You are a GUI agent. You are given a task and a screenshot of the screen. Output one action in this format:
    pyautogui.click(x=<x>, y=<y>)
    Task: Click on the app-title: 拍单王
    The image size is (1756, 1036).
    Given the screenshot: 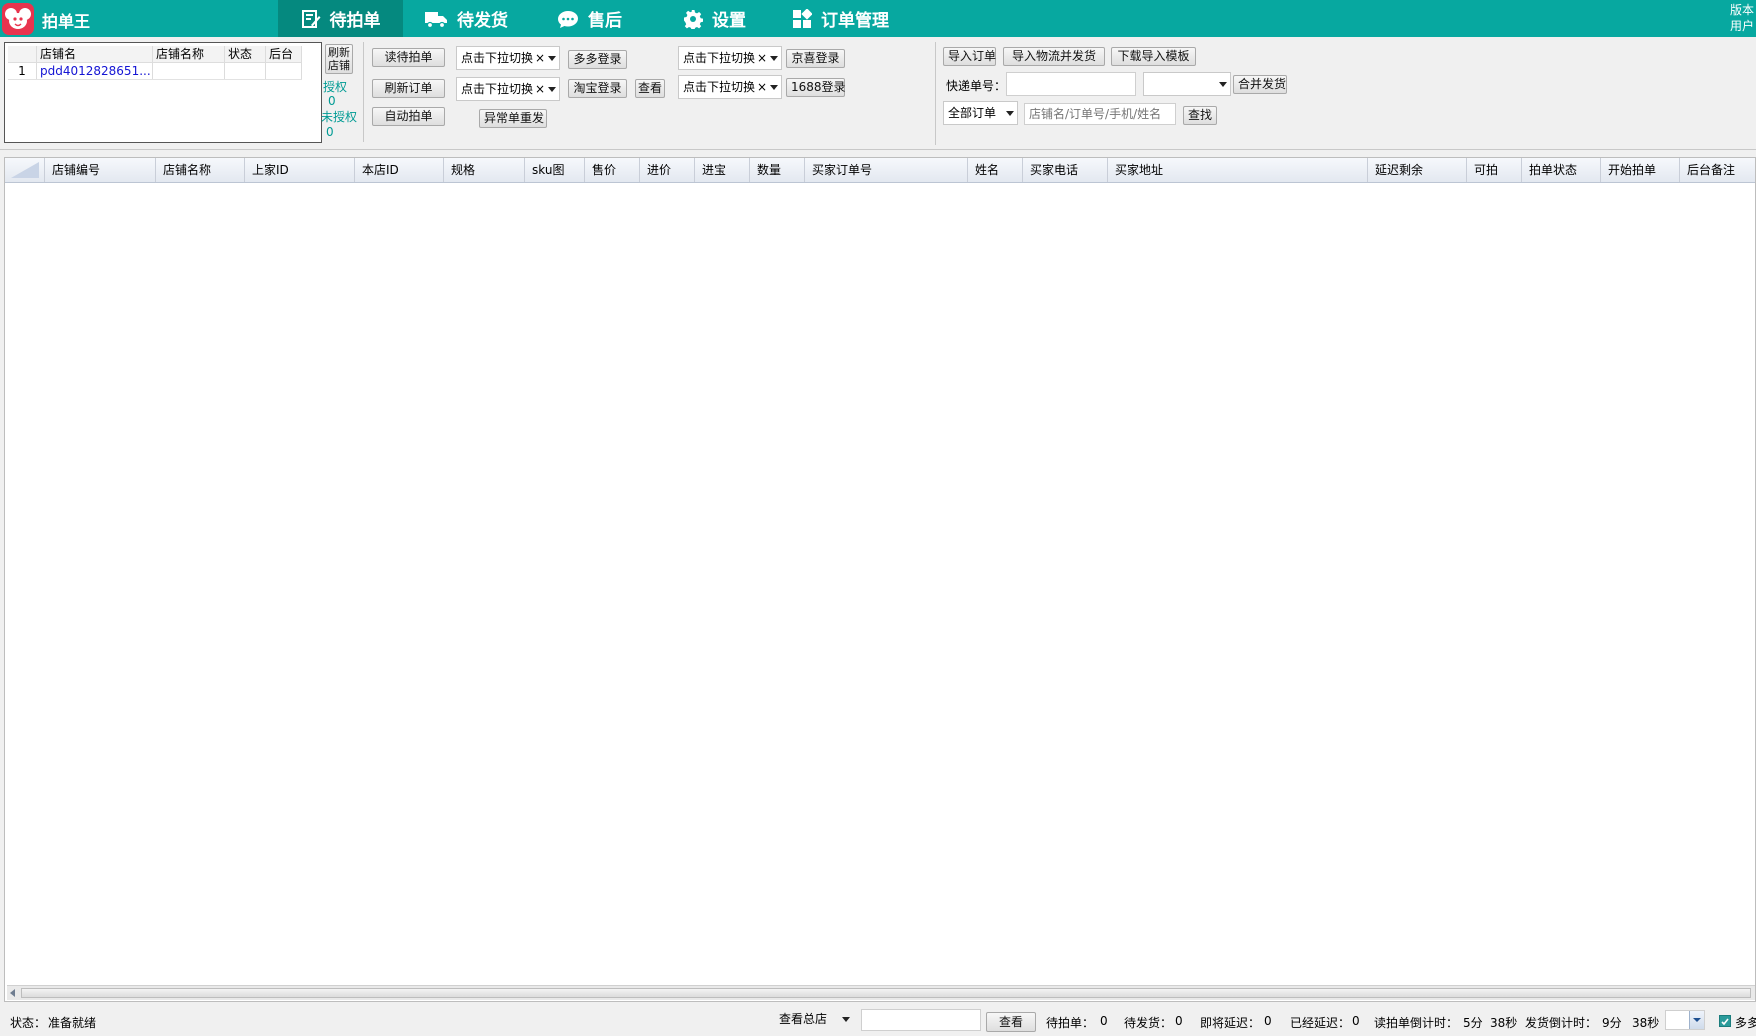 What is the action you would take?
    pyautogui.click(x=66, y=21)
    